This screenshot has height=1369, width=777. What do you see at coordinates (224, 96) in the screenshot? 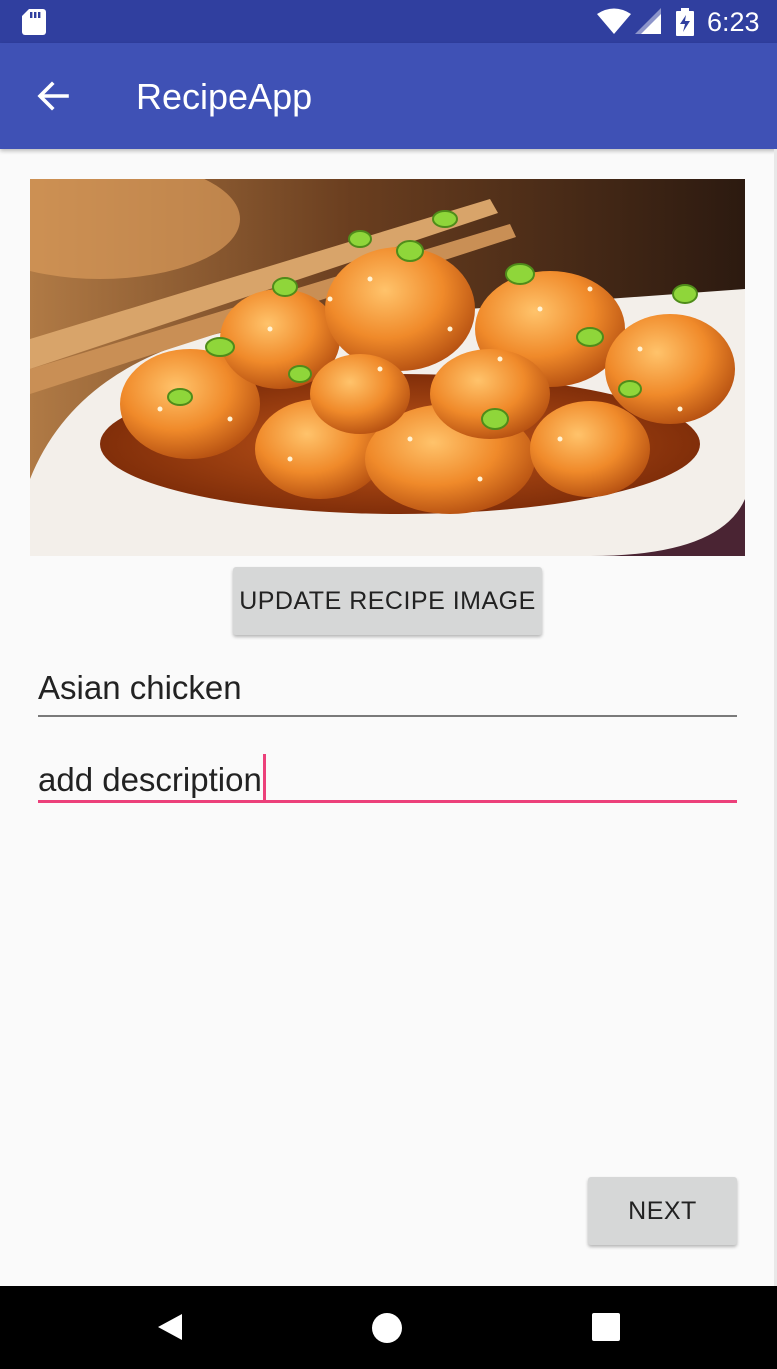
I see `app-title: RecipeApp` at bounding box center [224, 96].